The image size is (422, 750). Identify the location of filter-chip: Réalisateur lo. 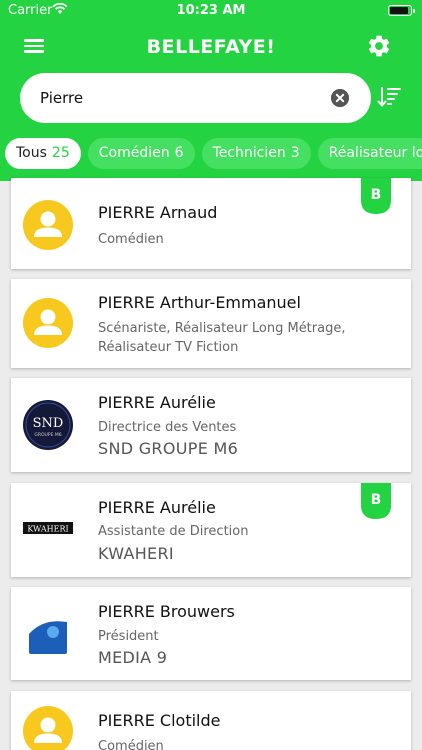
(369, 153).